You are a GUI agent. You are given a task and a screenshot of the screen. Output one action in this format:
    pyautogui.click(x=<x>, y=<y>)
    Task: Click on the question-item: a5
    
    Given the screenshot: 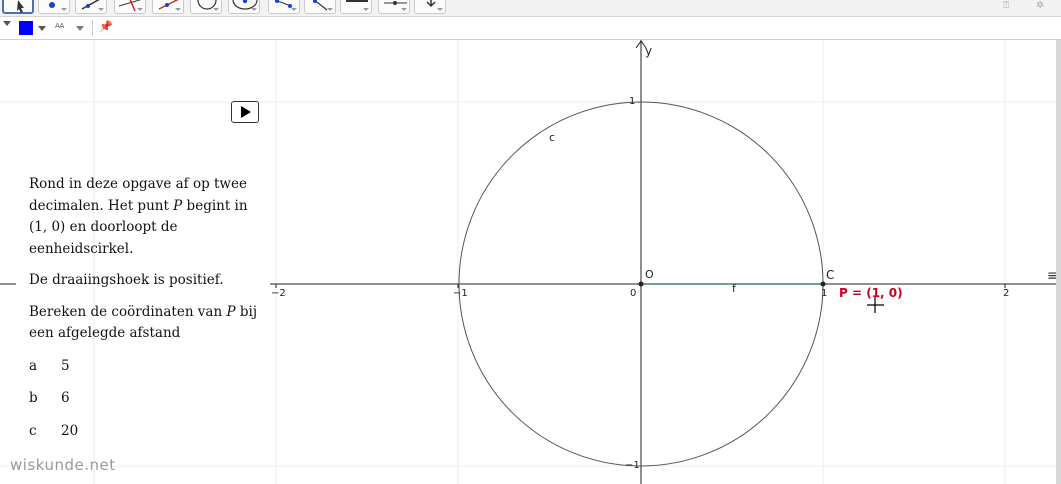 What is the action you would take?
    pyautogui.click(x=49, y=366)
    